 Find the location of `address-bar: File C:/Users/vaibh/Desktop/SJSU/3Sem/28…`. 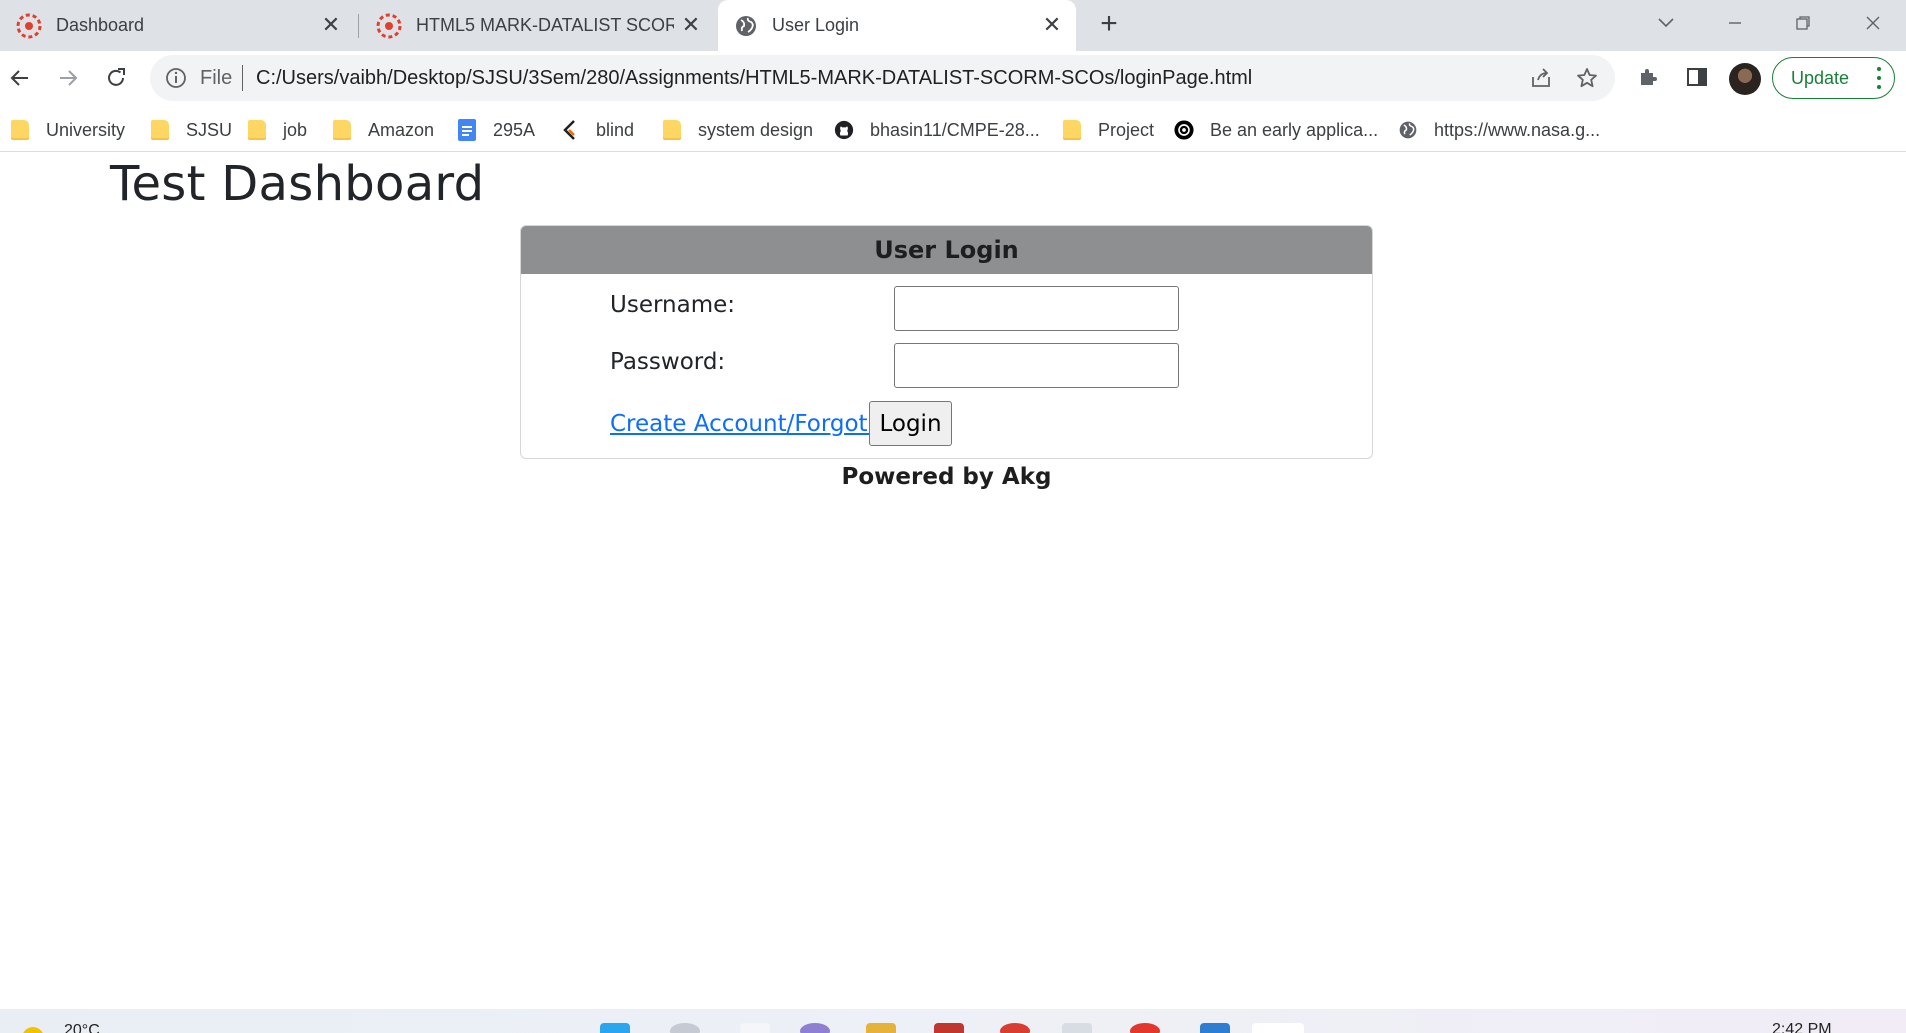

address-bar: File C:/Users/vaibh/Desktop/SJSU/3Sem/28… is located at coordinates (882, 78).